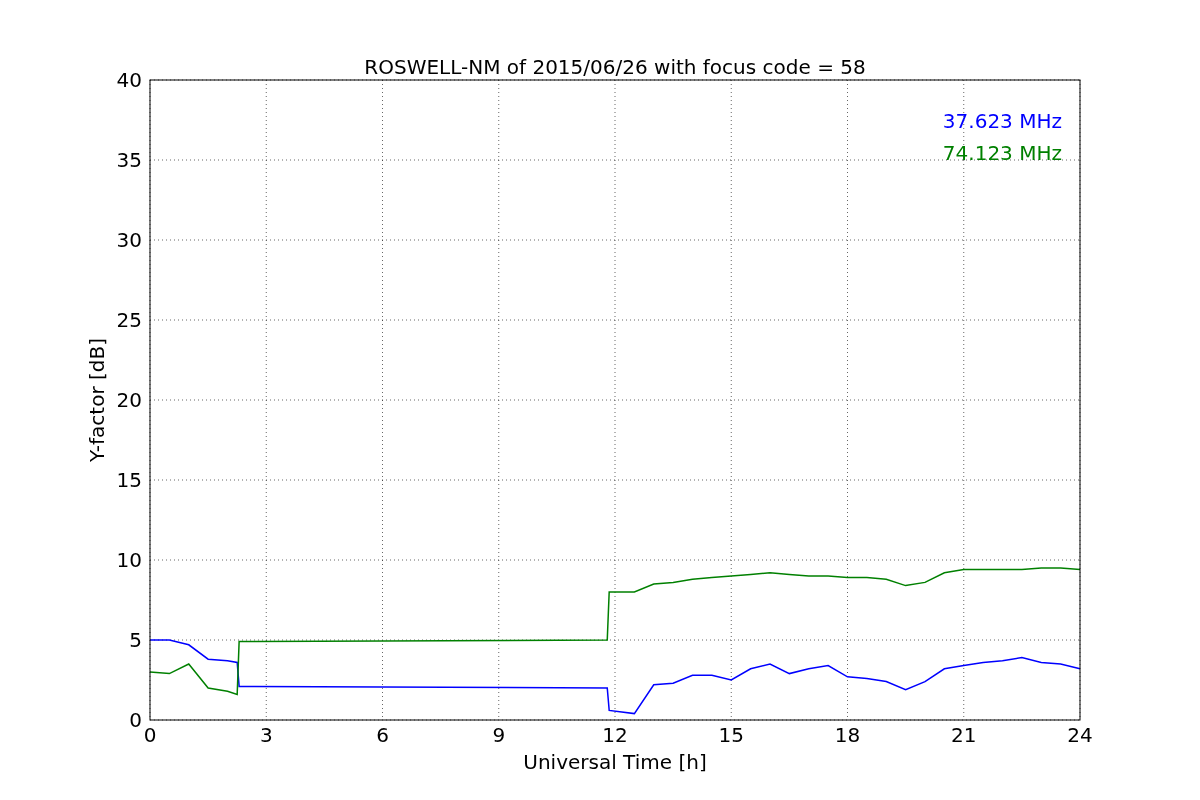 This screenshot has width=1200, height=800. What do you see at coordinates (847, 735) in the screenshot?
I see `tick-label: 18` at bounding box center [847, 735].